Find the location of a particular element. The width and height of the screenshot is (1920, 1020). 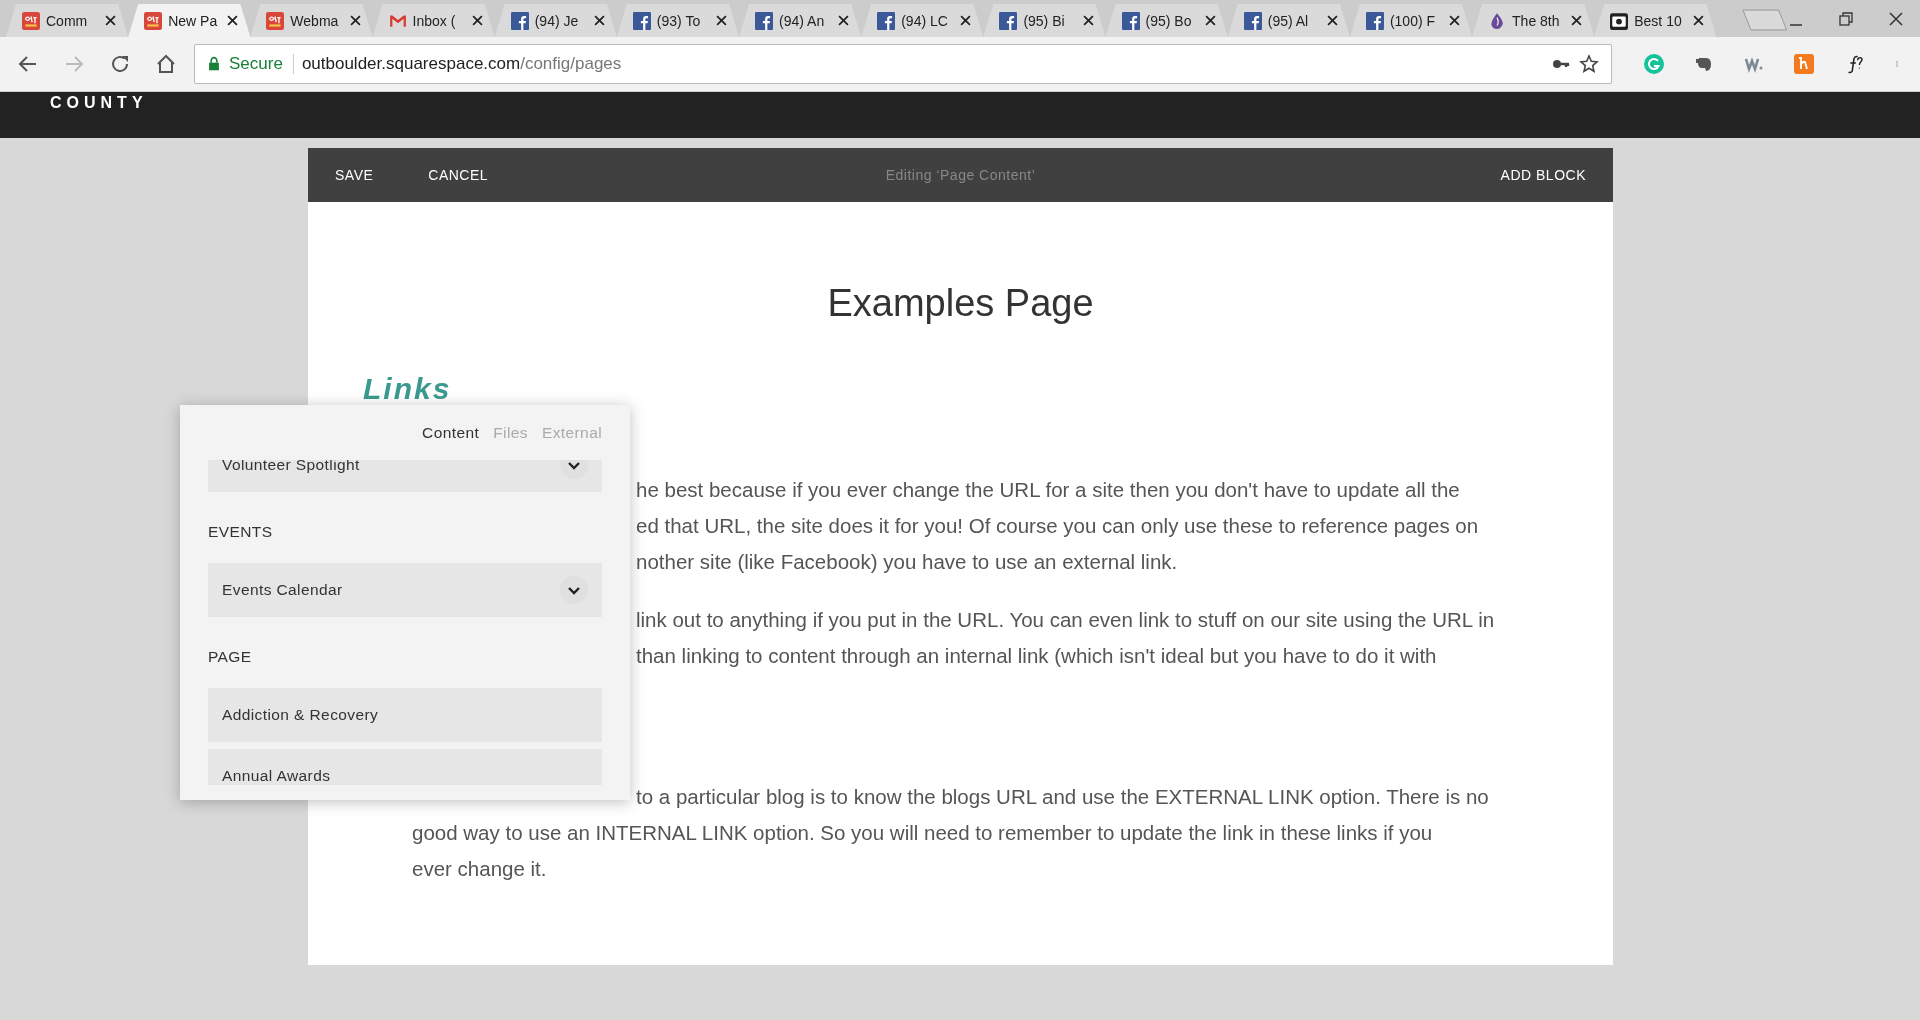

page-list-item: Addiction & Recovery is located at coordinates (405, 715).